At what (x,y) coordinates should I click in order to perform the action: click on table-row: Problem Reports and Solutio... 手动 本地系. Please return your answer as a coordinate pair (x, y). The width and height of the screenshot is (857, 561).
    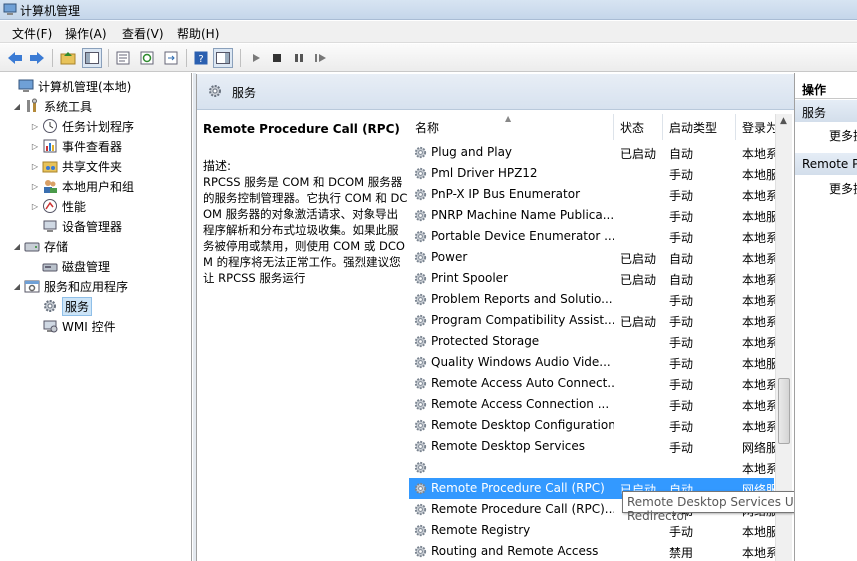
    Looking at the image, I should click on (593, 299).